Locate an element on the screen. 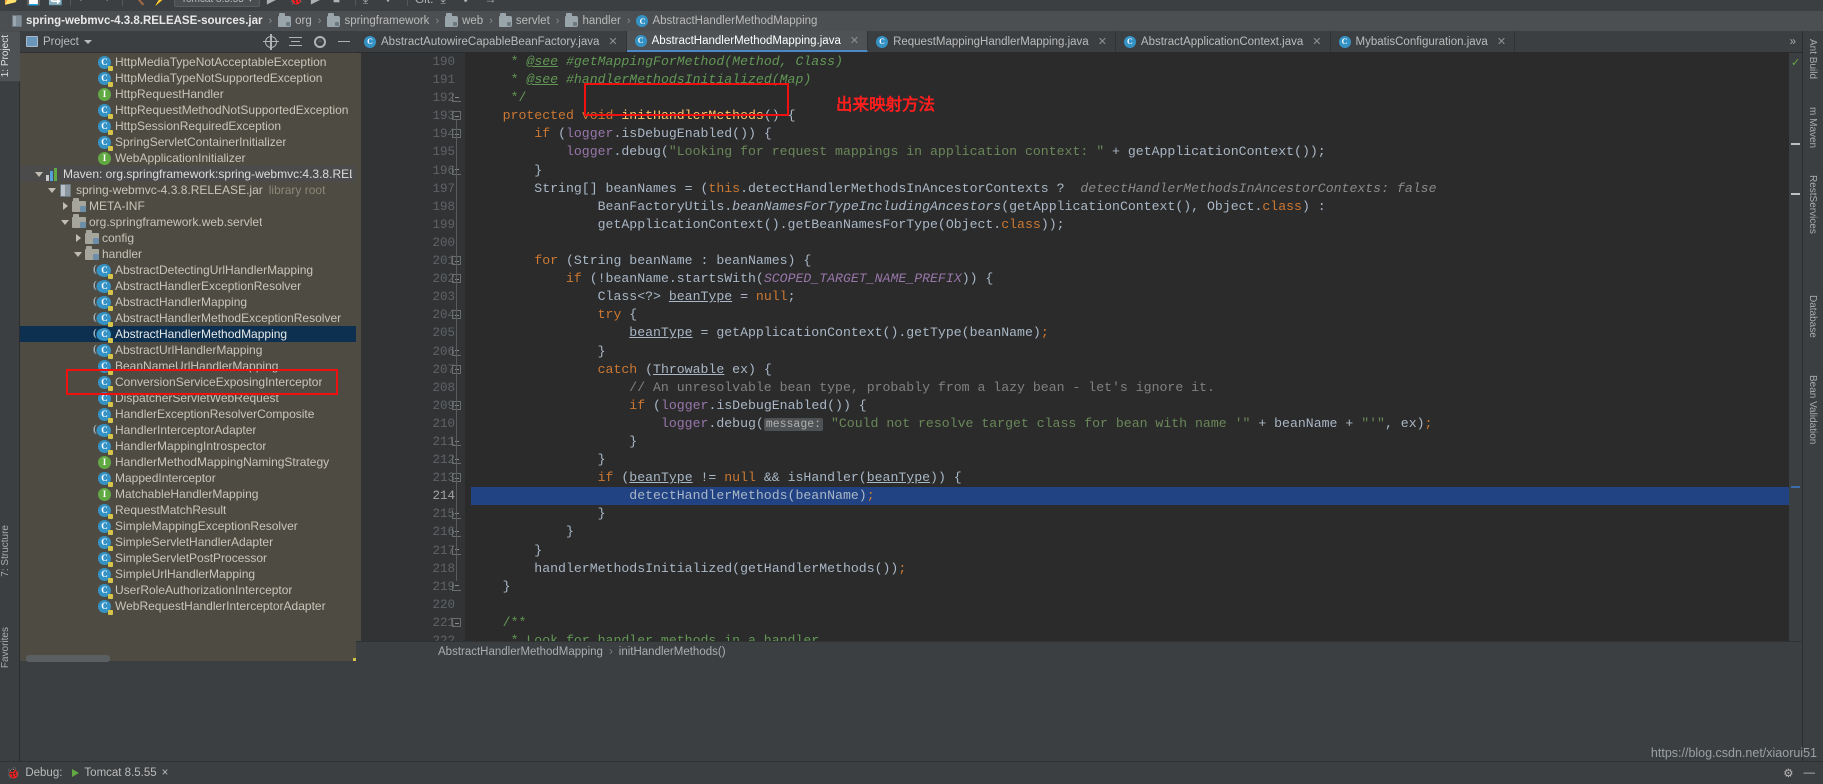 Image resolution: width=1823 pixels, height=784 pixels. breadcrumb-item-6: C AbstractHandlerMethodMapping is located at coordinates (726, 21).